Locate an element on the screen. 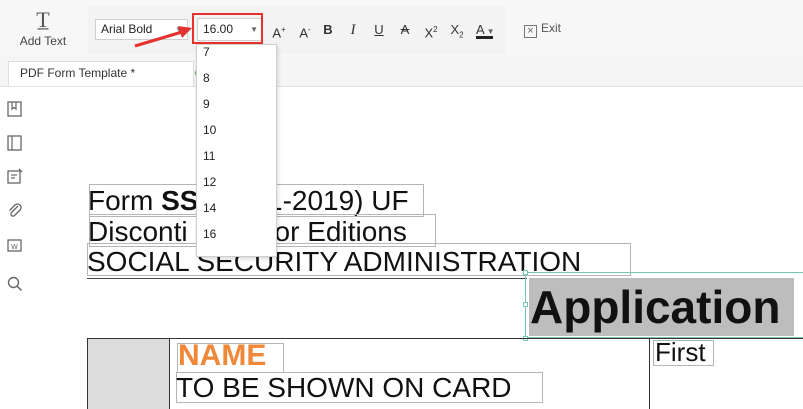 This screenshot has height=409, width=803. strikethrough-icon: A is located at coordinates (405, 29).